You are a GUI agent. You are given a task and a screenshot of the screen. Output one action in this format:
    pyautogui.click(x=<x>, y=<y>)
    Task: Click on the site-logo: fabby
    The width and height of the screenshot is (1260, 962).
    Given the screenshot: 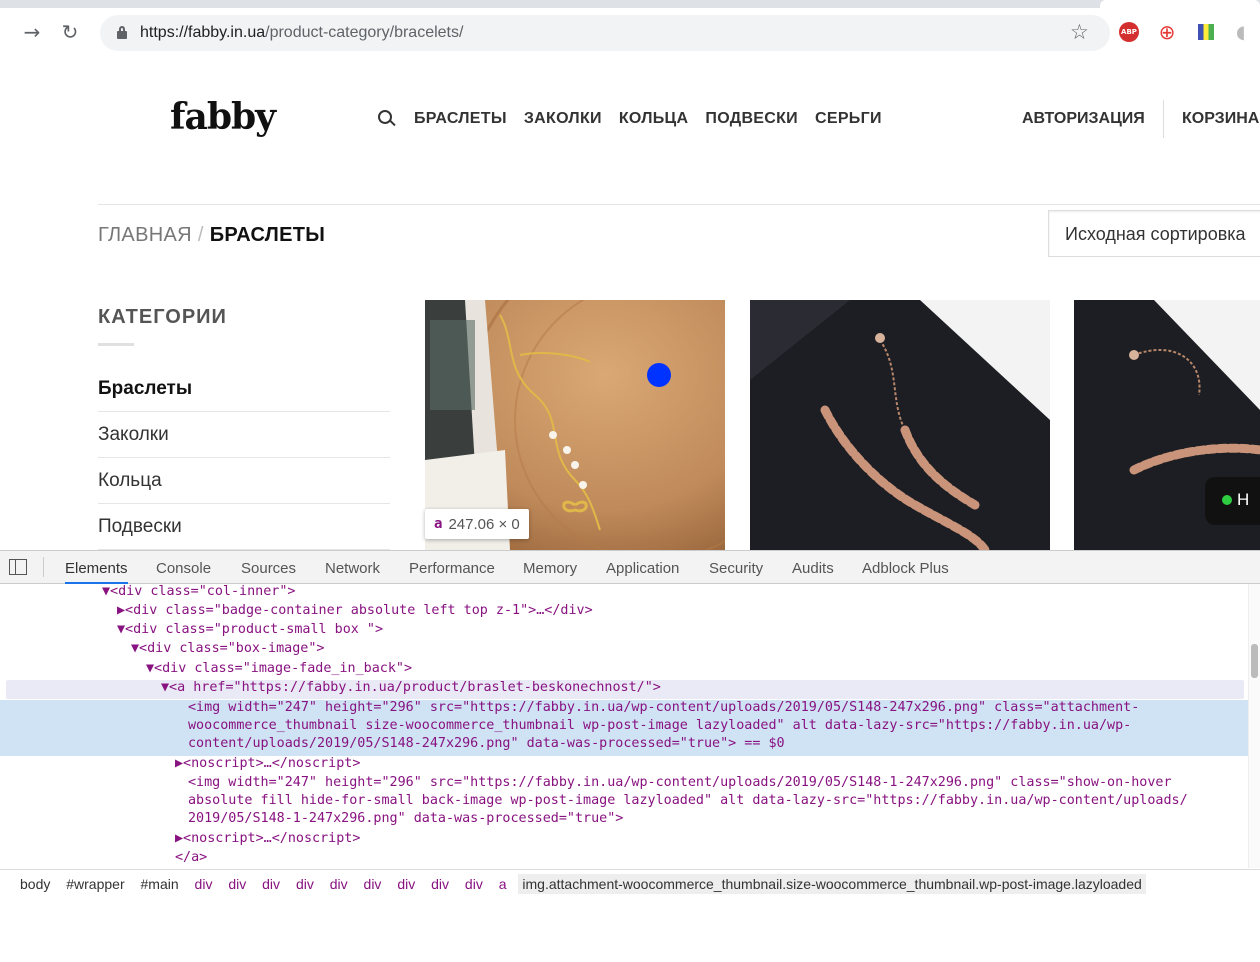 What is the action you would take?
    pyautogui.click(x=223, y=117)
    